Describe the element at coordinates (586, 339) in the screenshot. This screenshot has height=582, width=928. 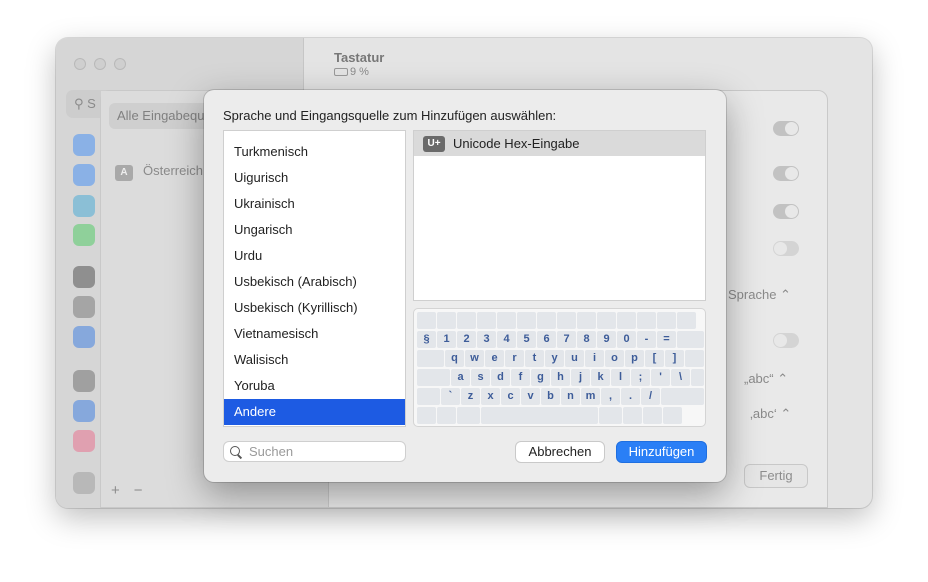
I see `keyboard-key: 8` at that location.